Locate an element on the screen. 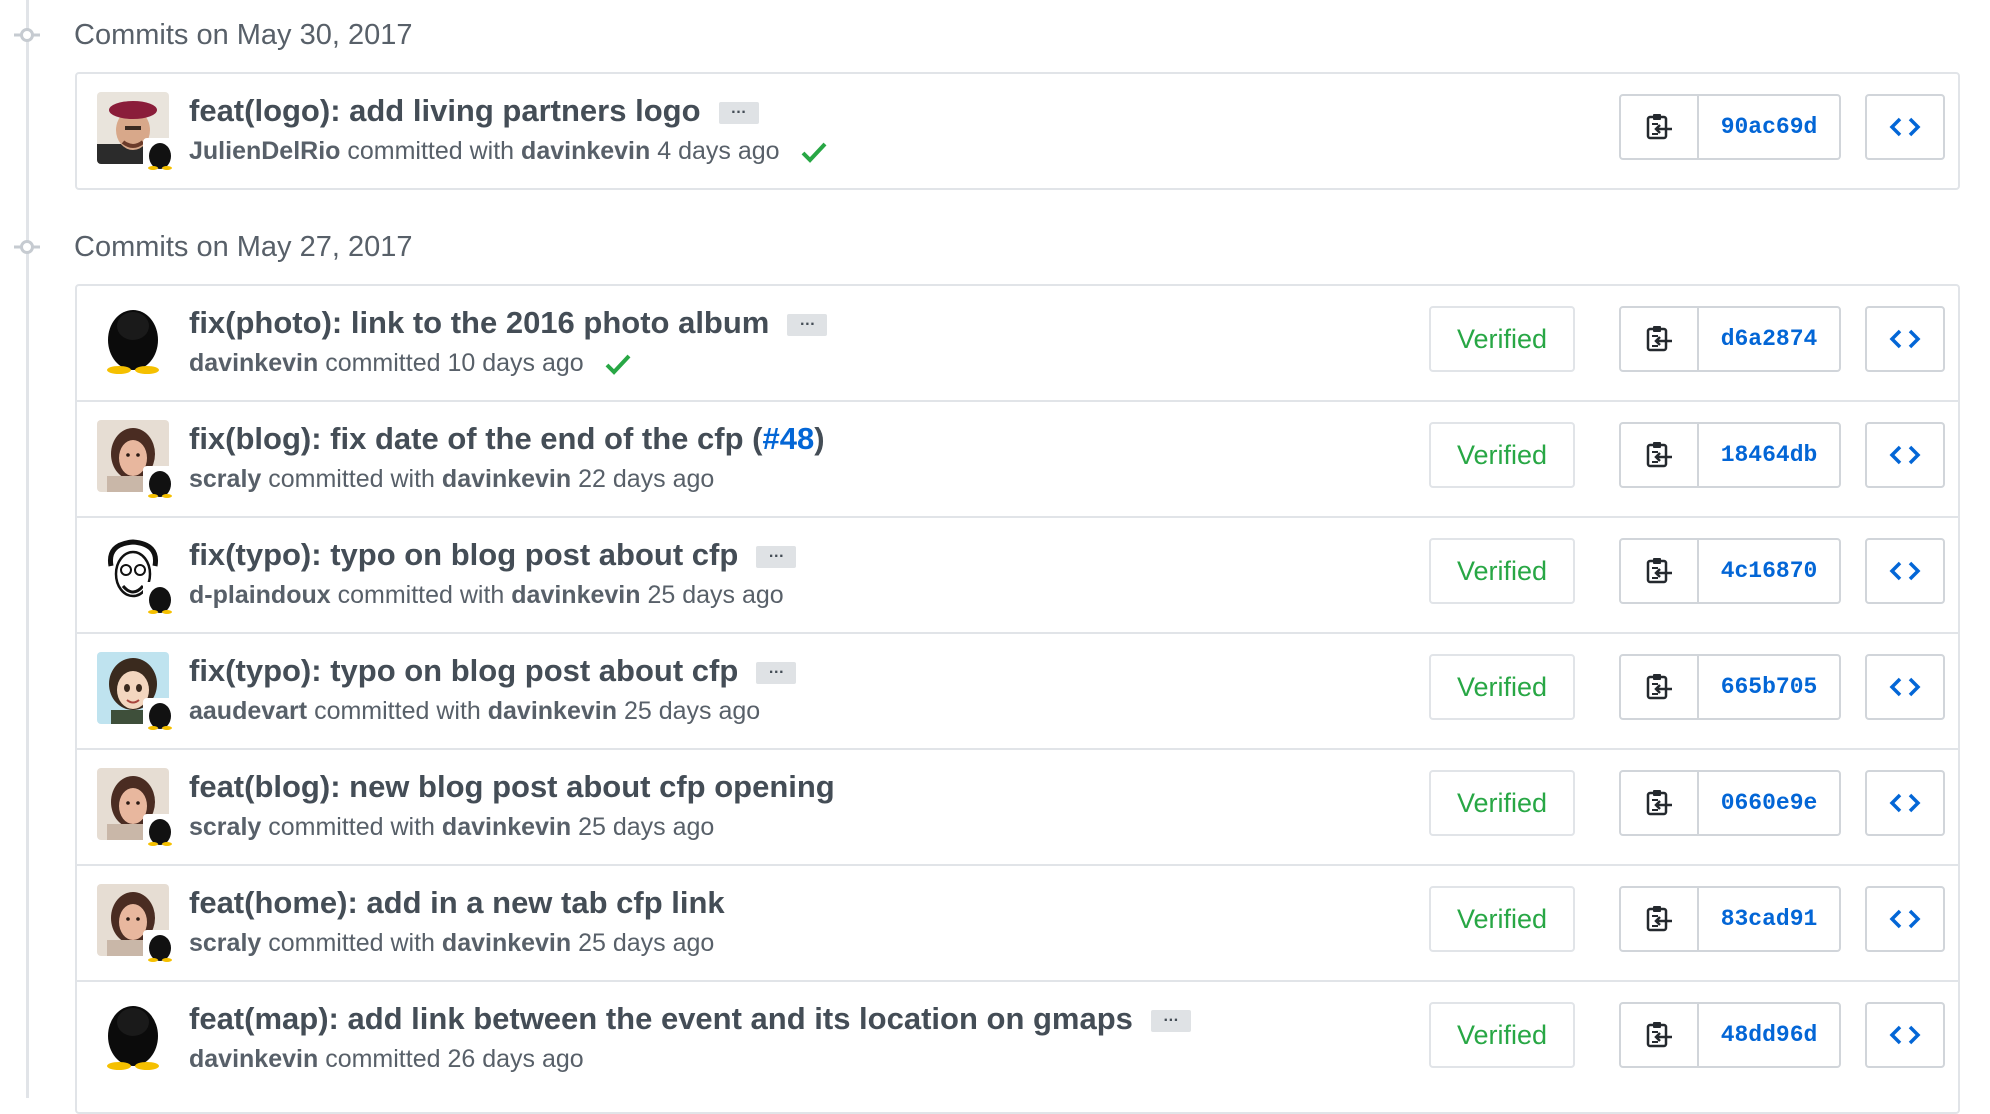 This screenshot has width=1990, height=1114. sha-button-group: 4c16870 is located at coordinates (1730, 571).